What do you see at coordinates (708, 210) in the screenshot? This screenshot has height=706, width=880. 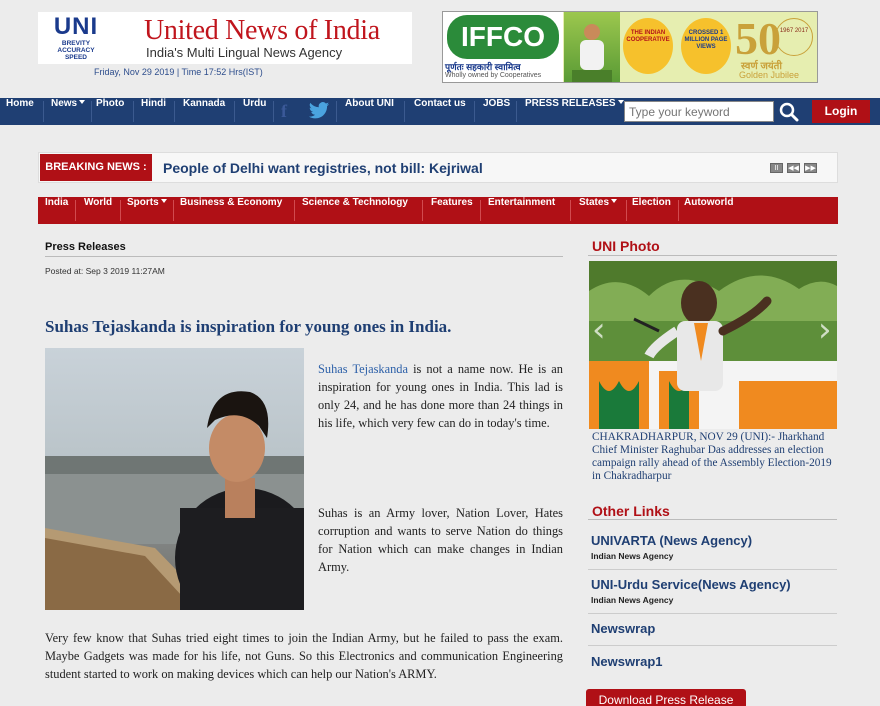 I see `section-autoworld: Autoworld` at bounding box center [708, 210].